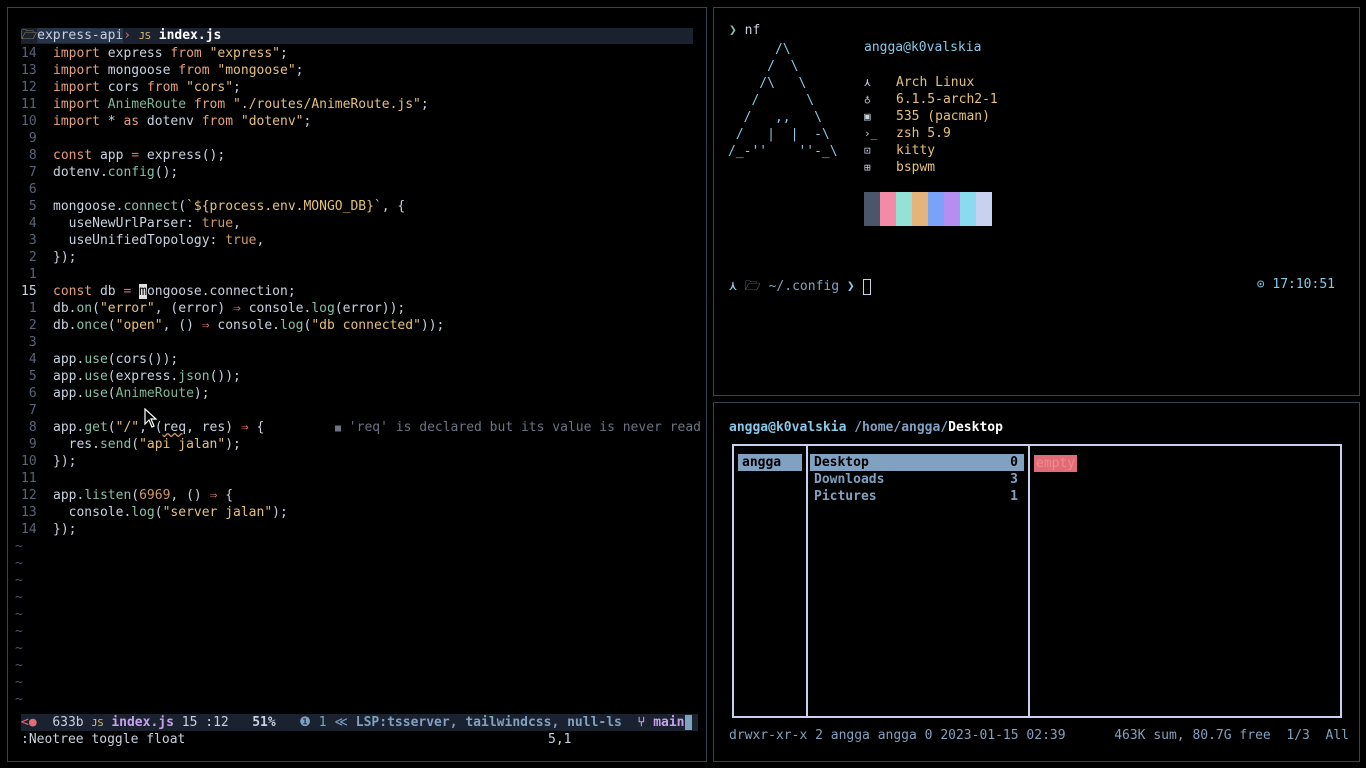 This screenshot has width=1366, height=768. Describe the element at coordinates (361, 121) in the screenshot. I see `code-line: 10 import * as dotenv from "dotenv";` at that location.